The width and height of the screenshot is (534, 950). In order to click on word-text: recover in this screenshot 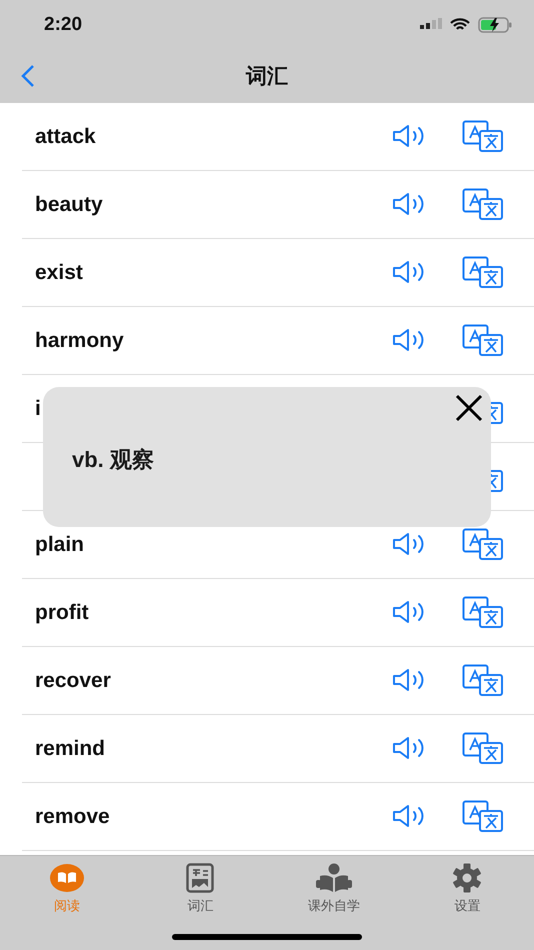, I will do `click(73, 681)`.